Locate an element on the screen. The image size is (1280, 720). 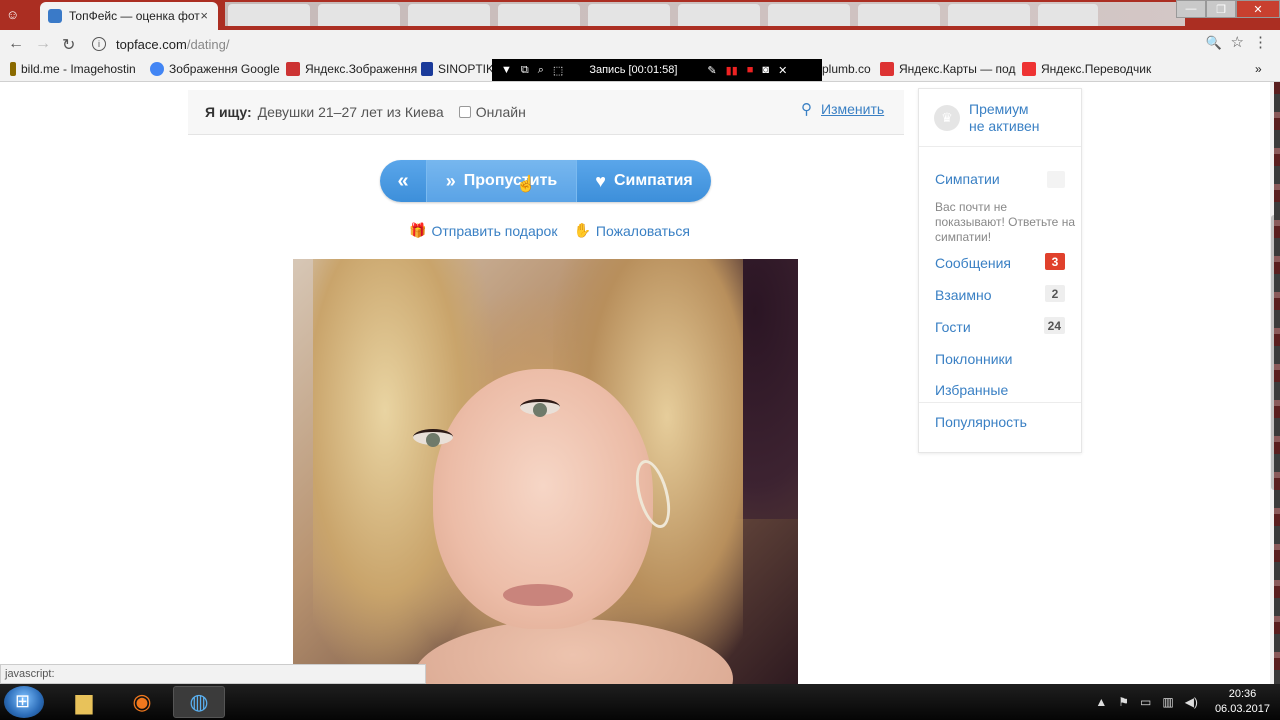
yandex-maps-icon is located at coordinates (887, 69).